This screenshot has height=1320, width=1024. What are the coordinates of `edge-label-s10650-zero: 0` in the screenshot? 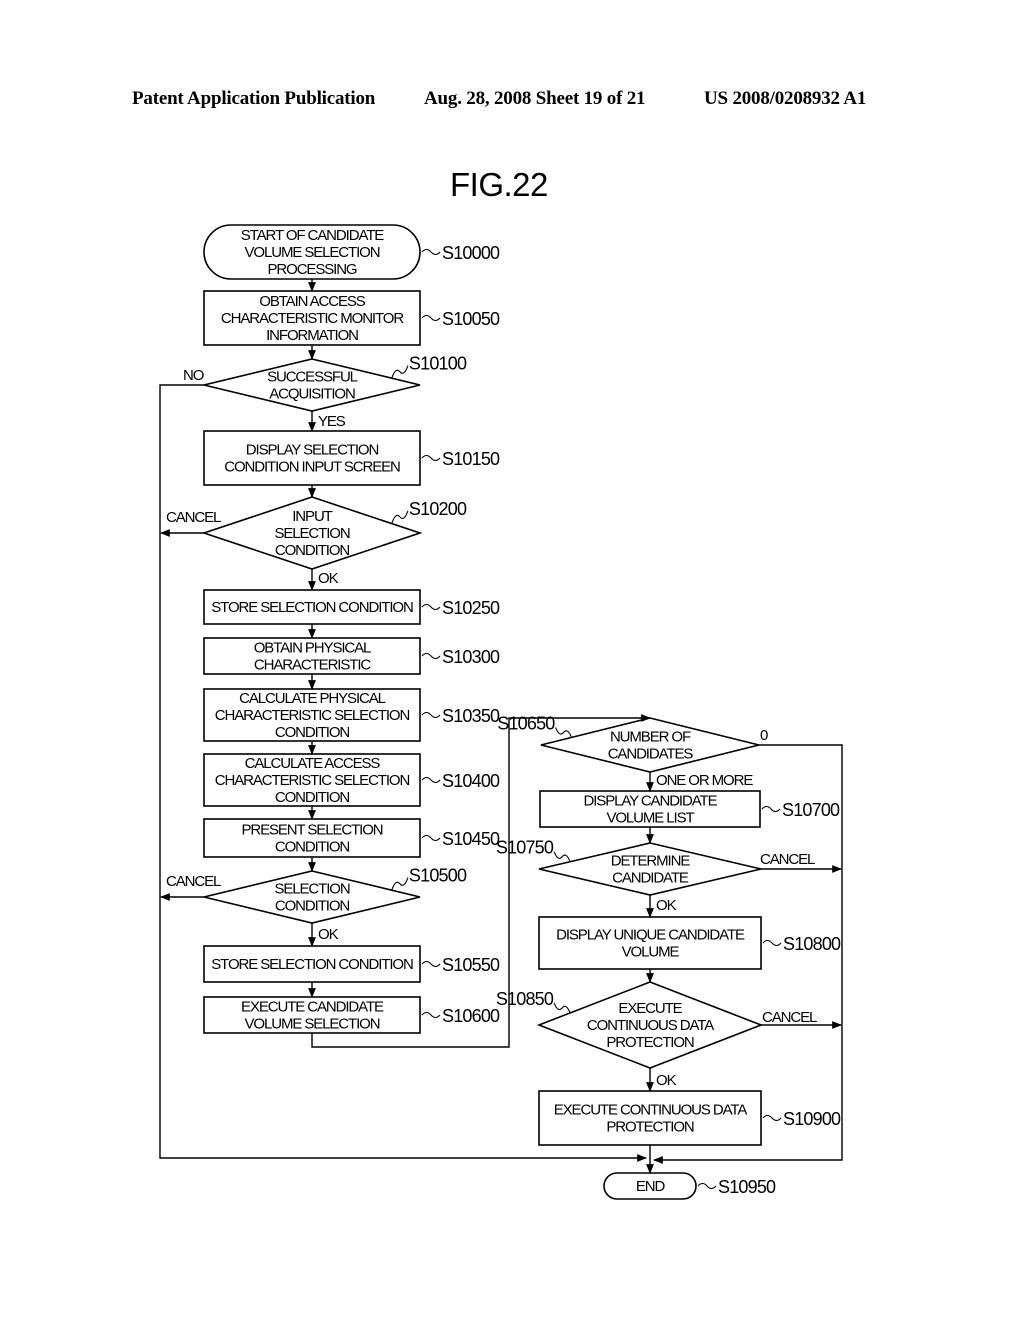 It's located at (764, 735).